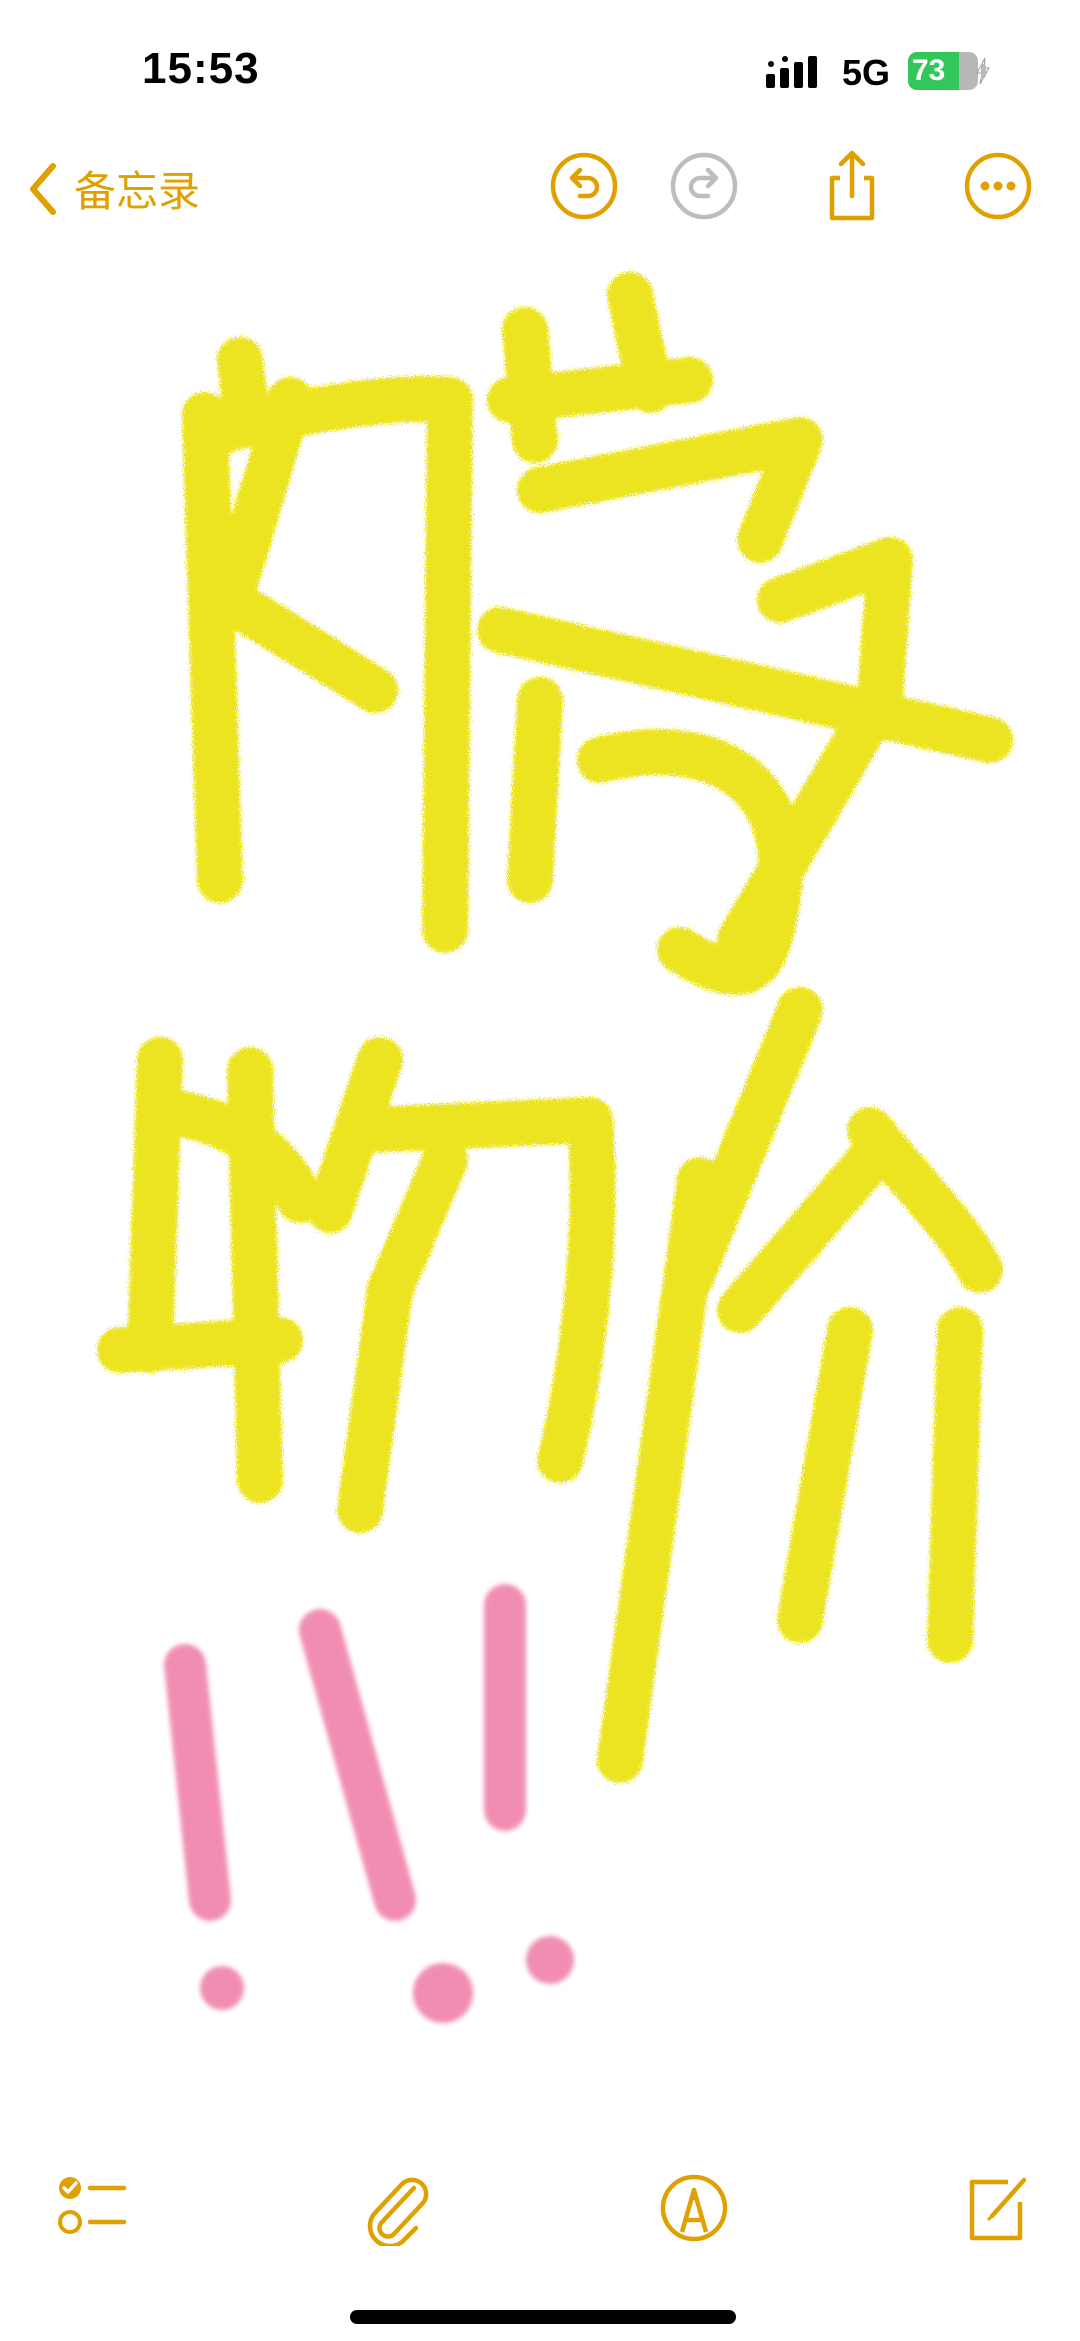 This screenshot has height=2341, width=1080. Describe the element at coordinates (791, 72) in the screenshot. I see `signal-strength-icon` at that location.